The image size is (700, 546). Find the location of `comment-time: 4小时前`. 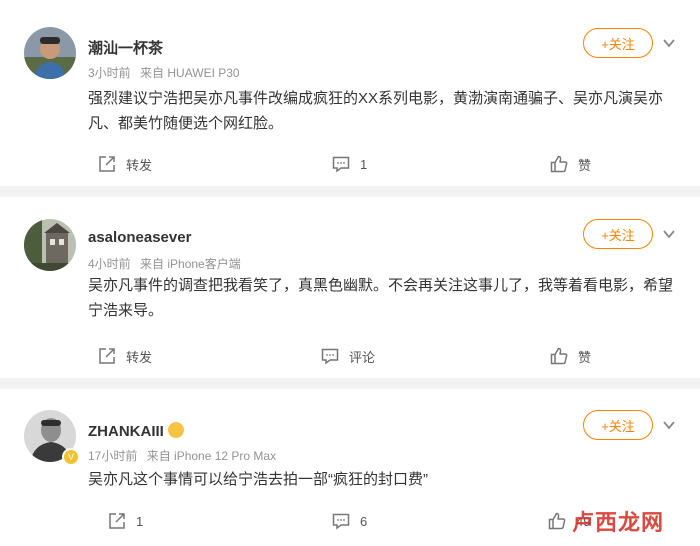

comment-time: 4小时前 is located at coordinates (109, 264).